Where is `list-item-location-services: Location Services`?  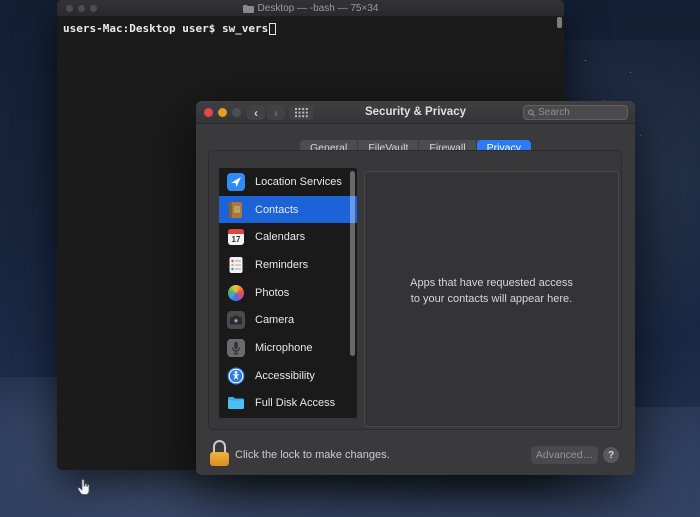 list-item-location-services: Location Services is located at coordinates (288, 182).